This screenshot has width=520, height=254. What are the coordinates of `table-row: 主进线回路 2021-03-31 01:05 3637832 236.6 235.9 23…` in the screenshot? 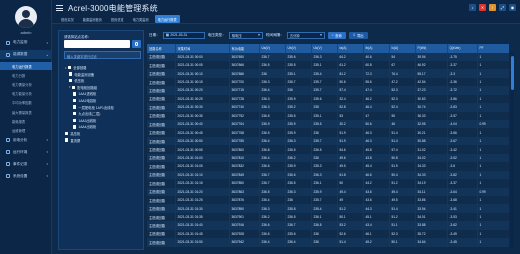 It's located at (328, 166).